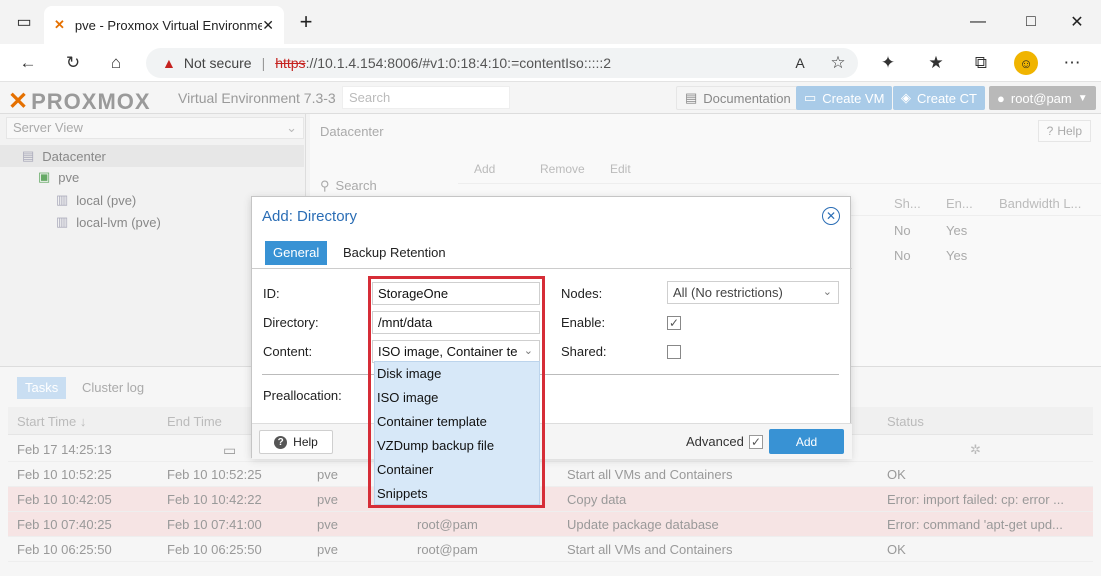  I want to click on chevron-down-icon: ▼, so click(1082, 98).